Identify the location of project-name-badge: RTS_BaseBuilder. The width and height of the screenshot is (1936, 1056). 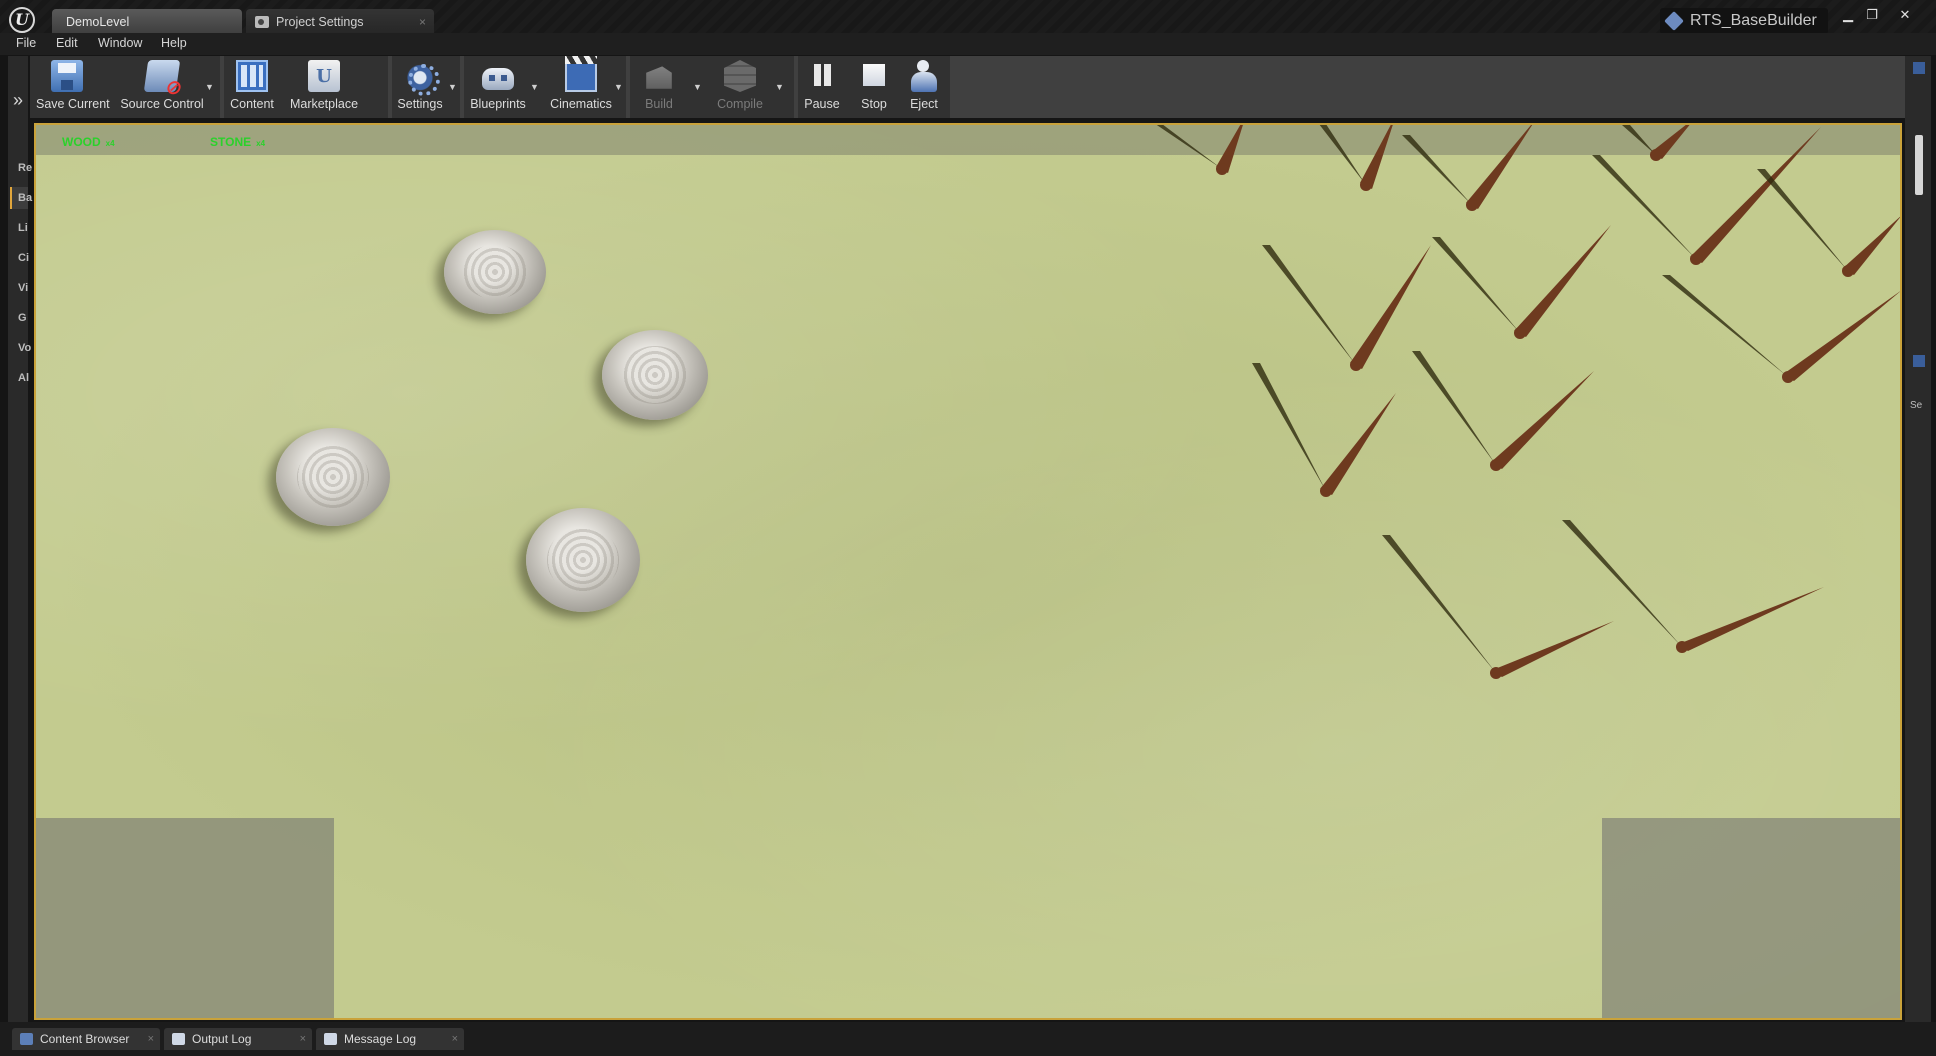
(1744, 21).